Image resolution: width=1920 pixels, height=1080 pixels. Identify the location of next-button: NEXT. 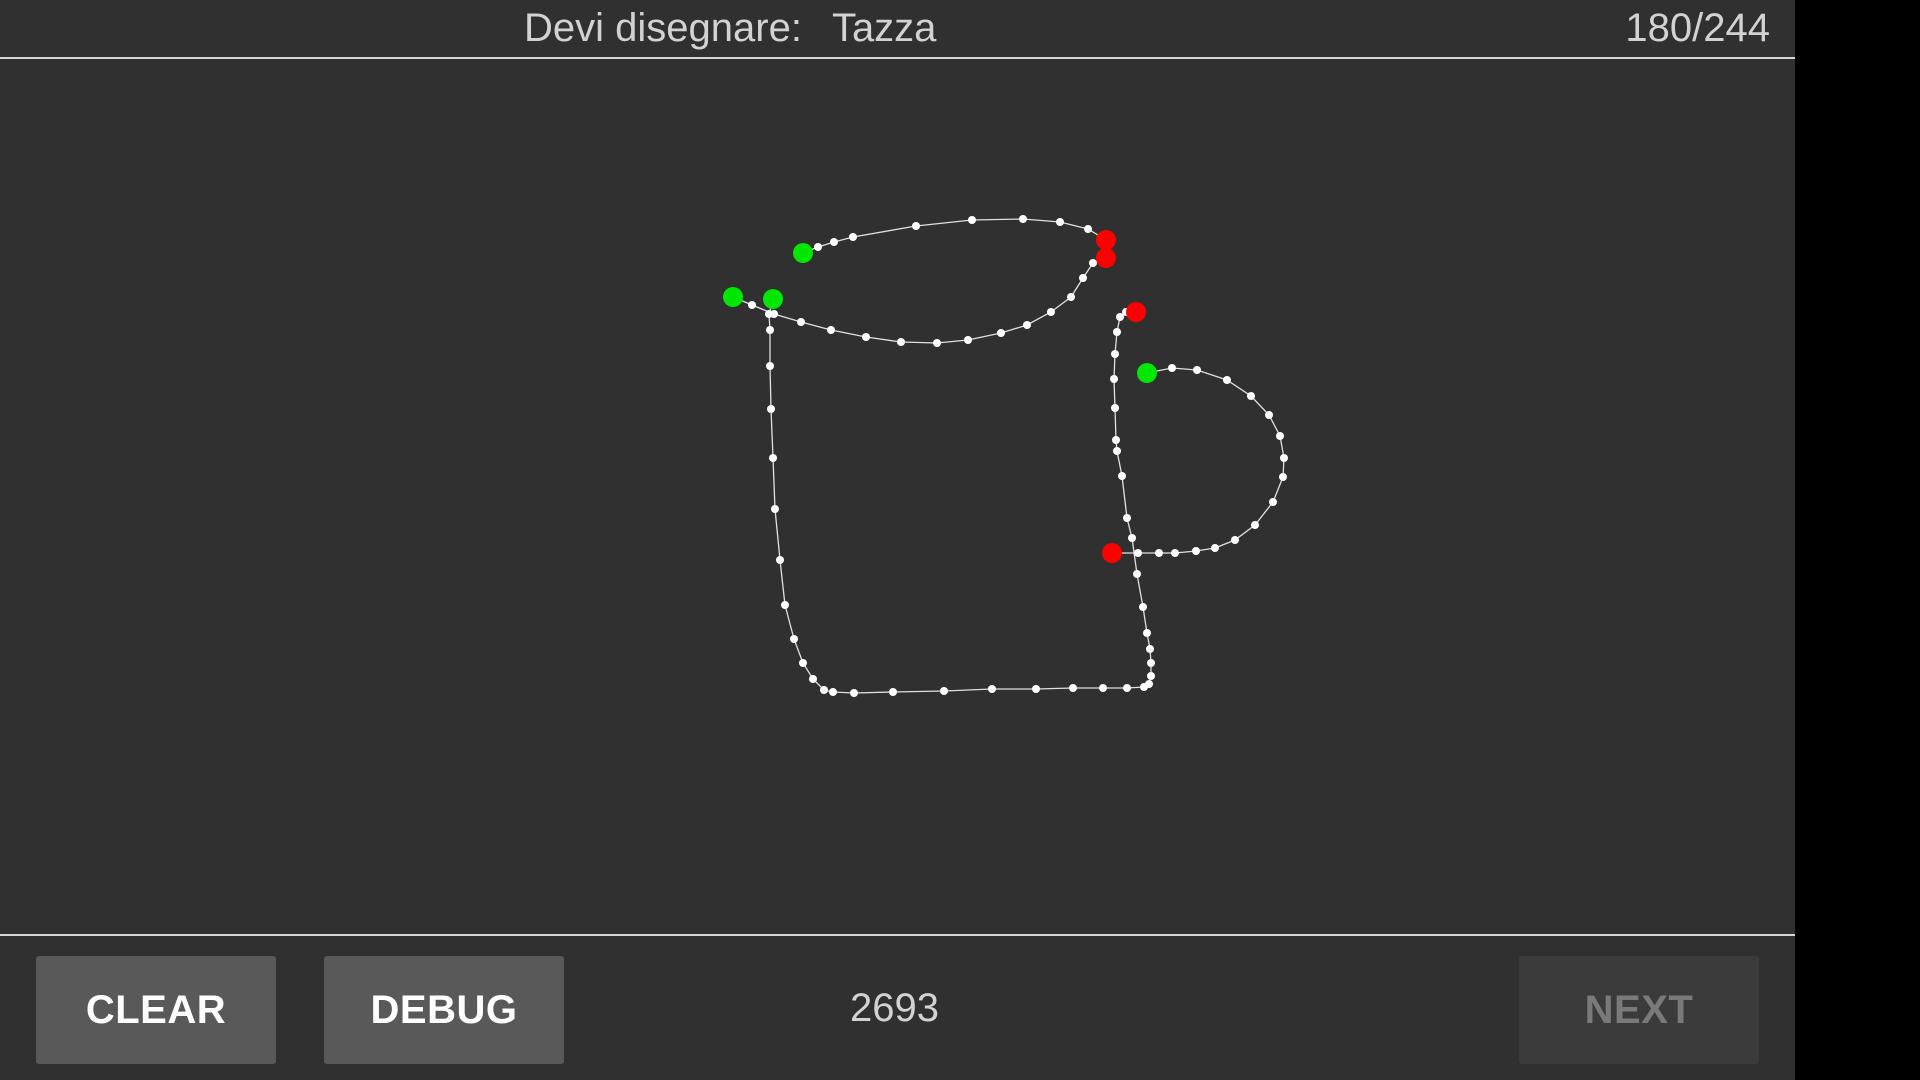
(1639, 1010).